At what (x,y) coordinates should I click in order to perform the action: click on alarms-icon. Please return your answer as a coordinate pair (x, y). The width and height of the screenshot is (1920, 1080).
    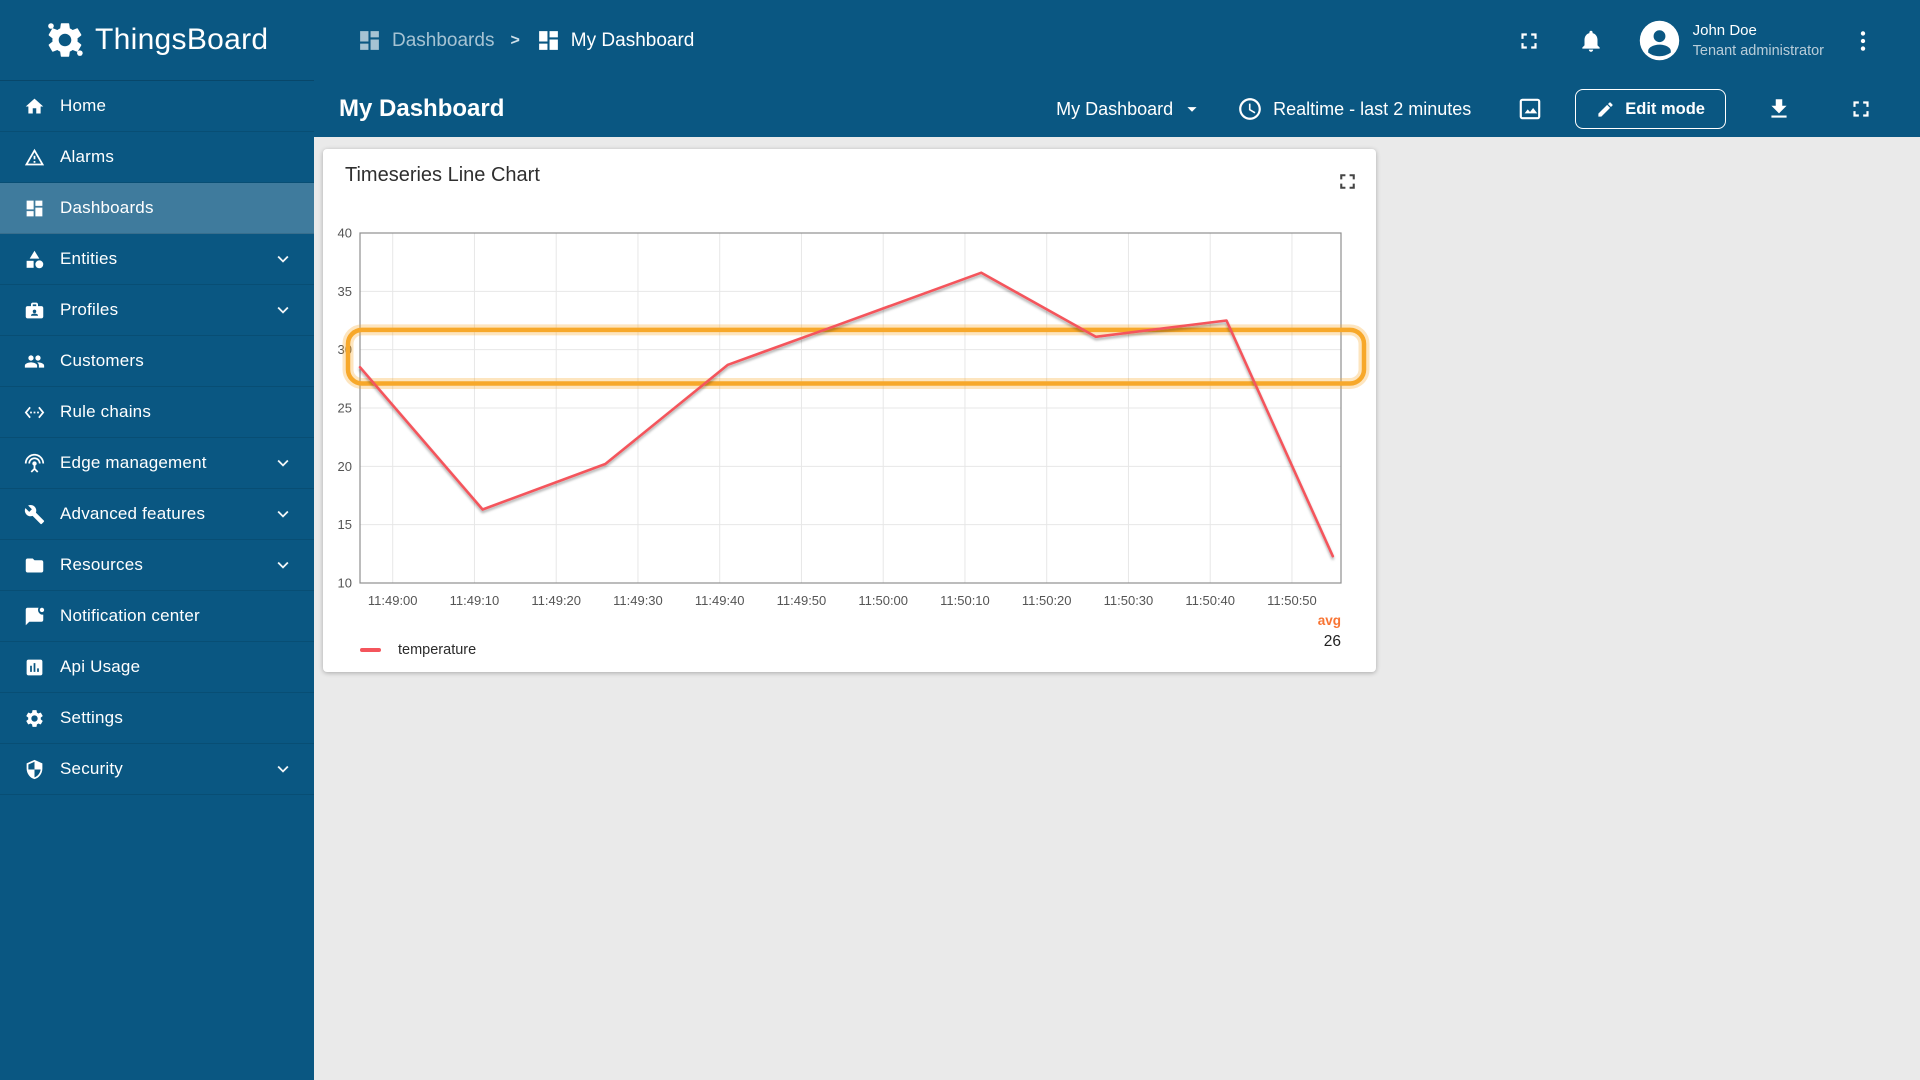
    Looking at the image, I should click on (34, 156).